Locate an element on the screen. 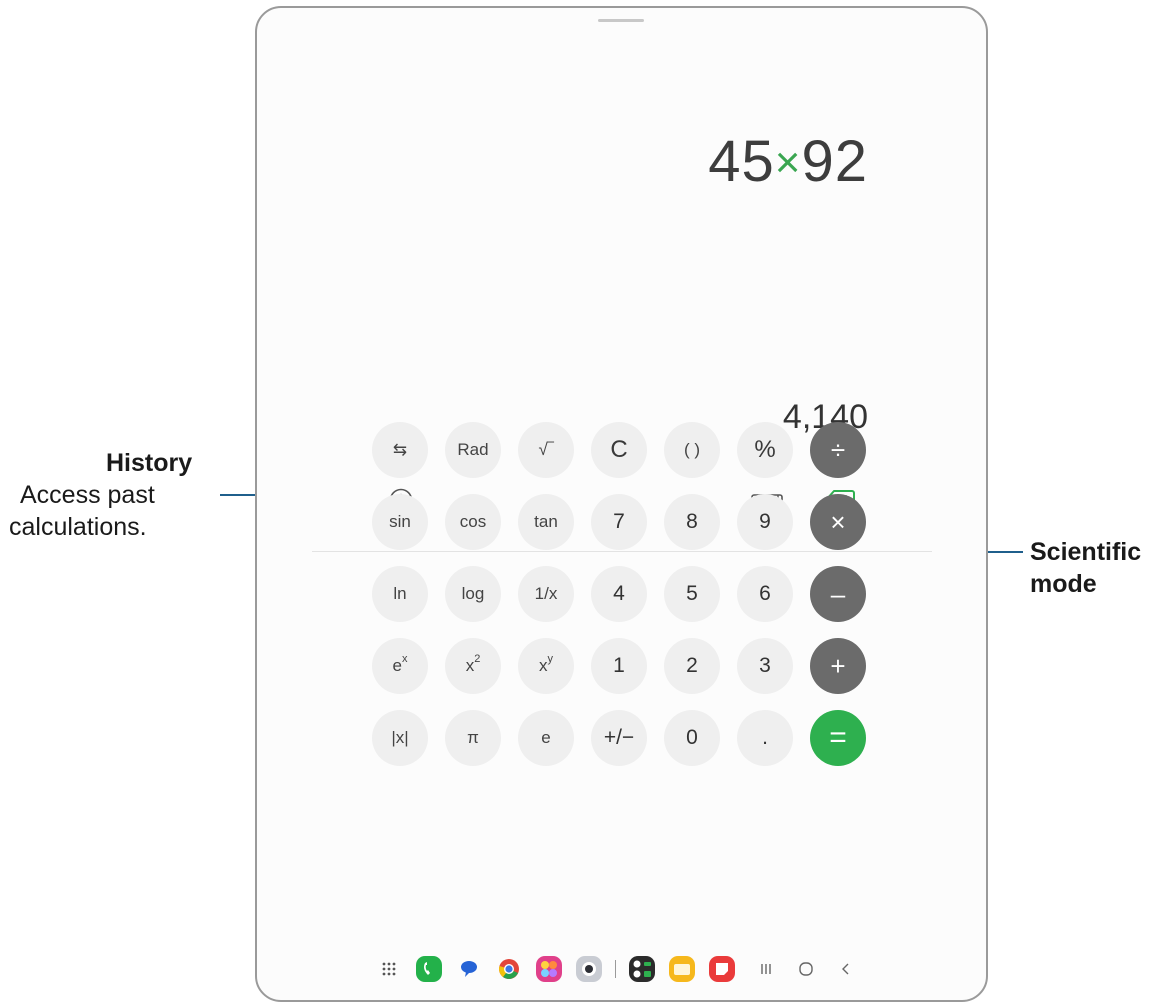  my-files-app-button is located at coordinates (682, 969).